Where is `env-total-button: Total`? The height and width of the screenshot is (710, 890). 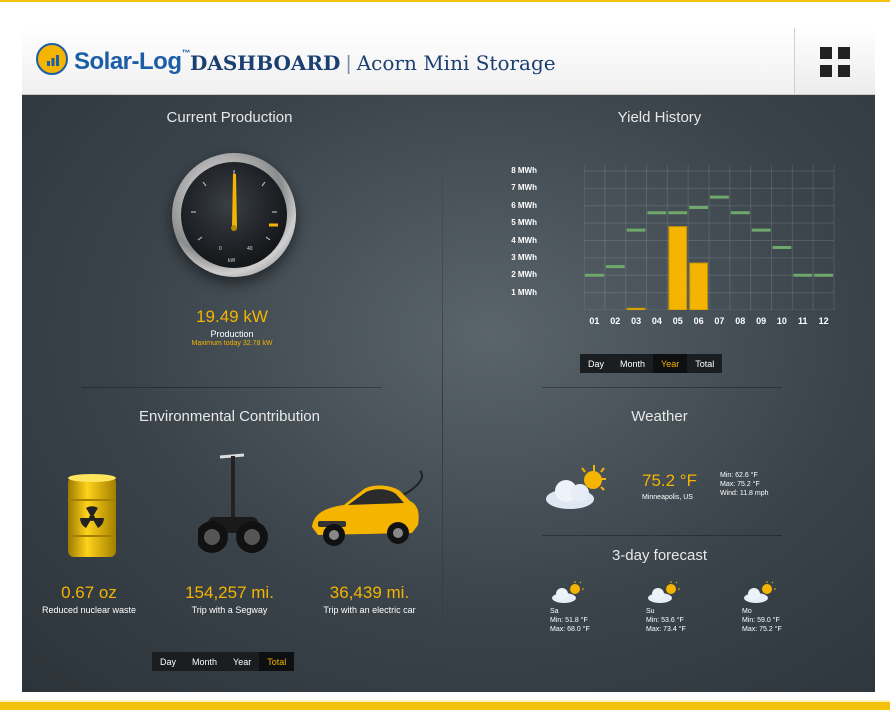 env-total-button: Total is located at coordinates (277, 661).